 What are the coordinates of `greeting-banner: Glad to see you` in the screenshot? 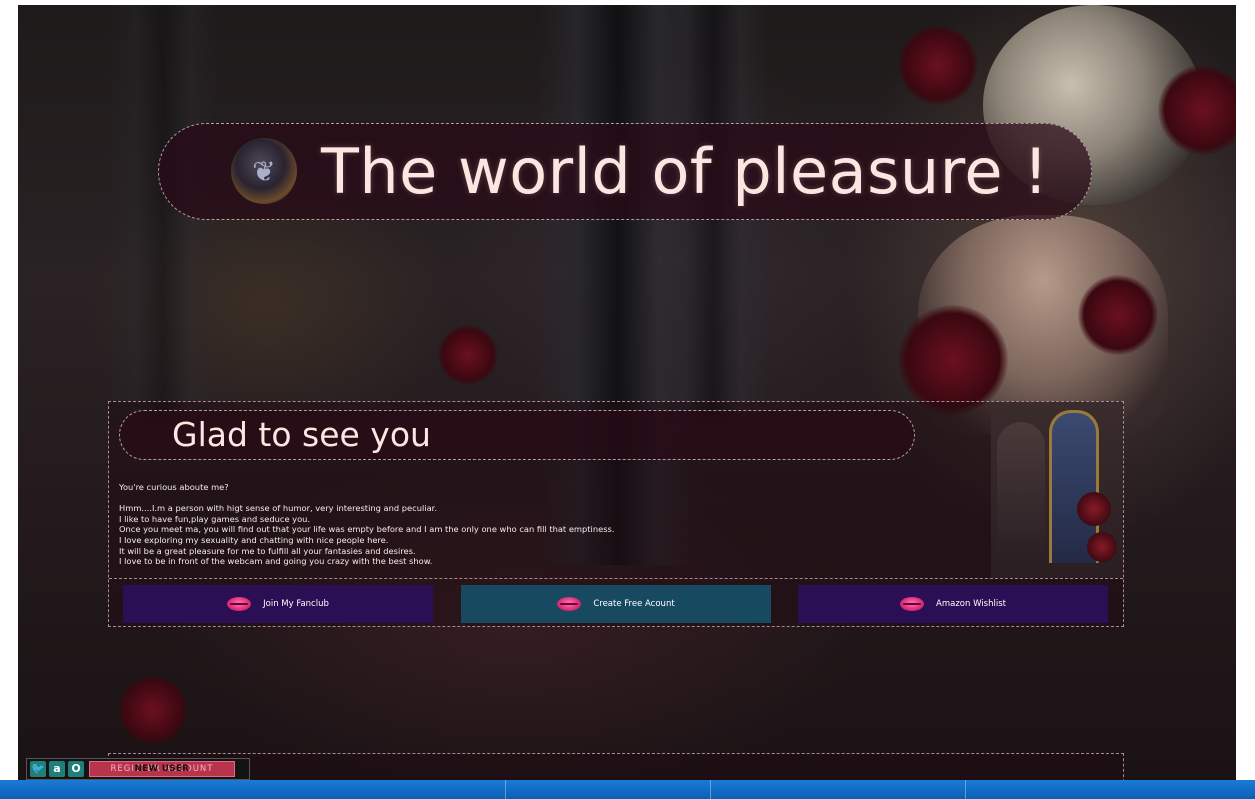 It's located at (517, 435).